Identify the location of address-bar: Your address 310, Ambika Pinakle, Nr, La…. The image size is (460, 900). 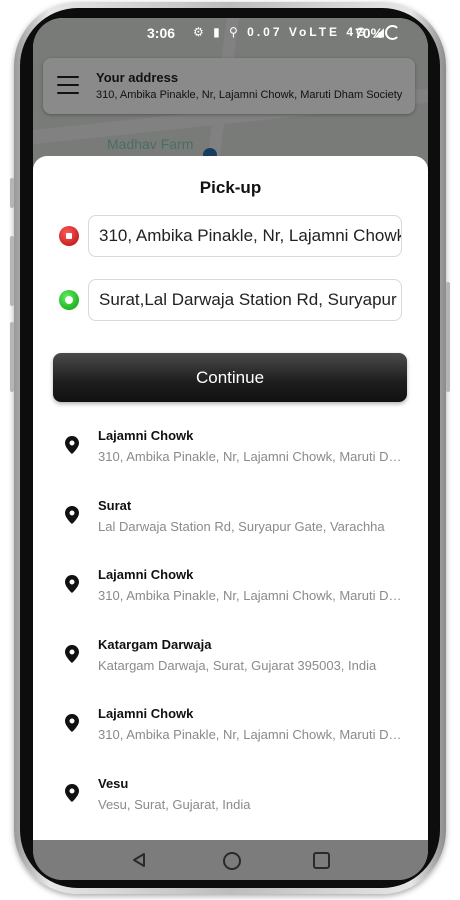
(229, 86).